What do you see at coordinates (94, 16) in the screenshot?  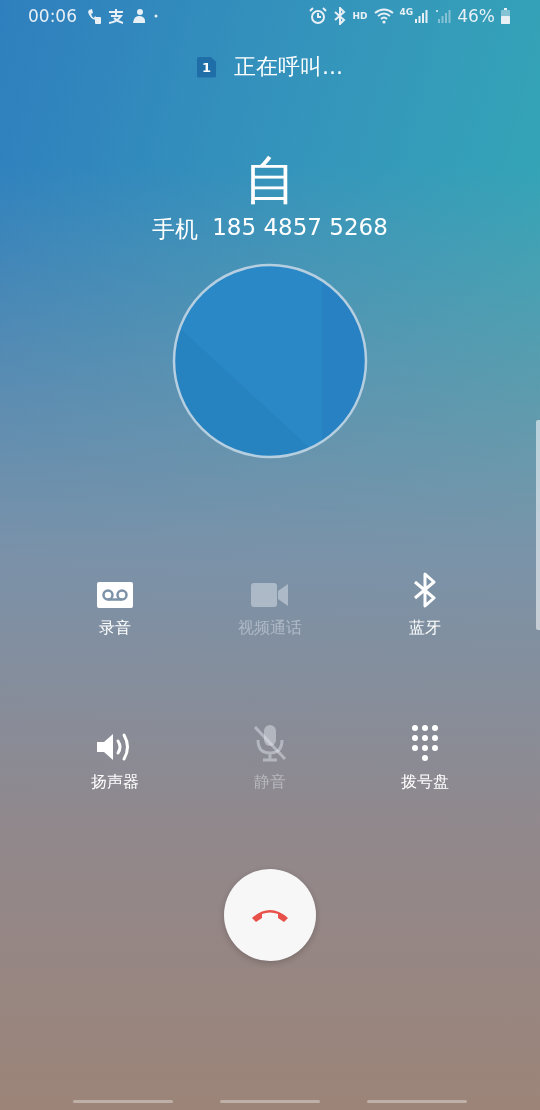 I see `call-sim-icon` at bounding box center [94, 16].